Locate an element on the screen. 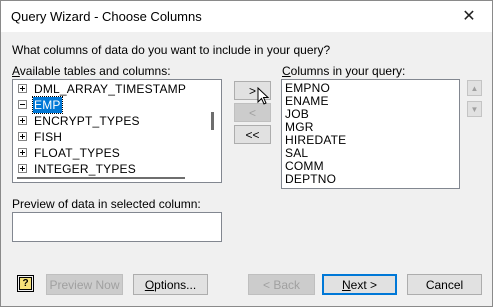  available-label: Available tables and columns: is located at coordinates (91, 71).